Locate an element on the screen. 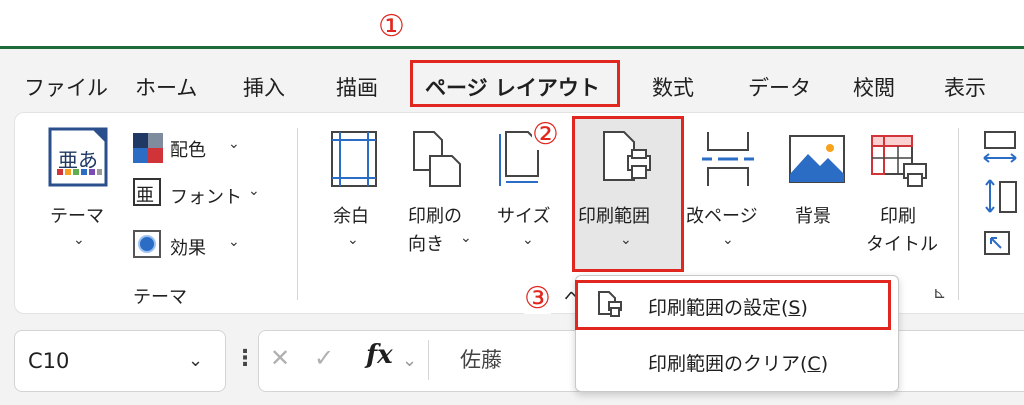 The width and height of the screenshot is (1024, 405). enter-check-icon: ✓ is located at coordinates (324, 358).